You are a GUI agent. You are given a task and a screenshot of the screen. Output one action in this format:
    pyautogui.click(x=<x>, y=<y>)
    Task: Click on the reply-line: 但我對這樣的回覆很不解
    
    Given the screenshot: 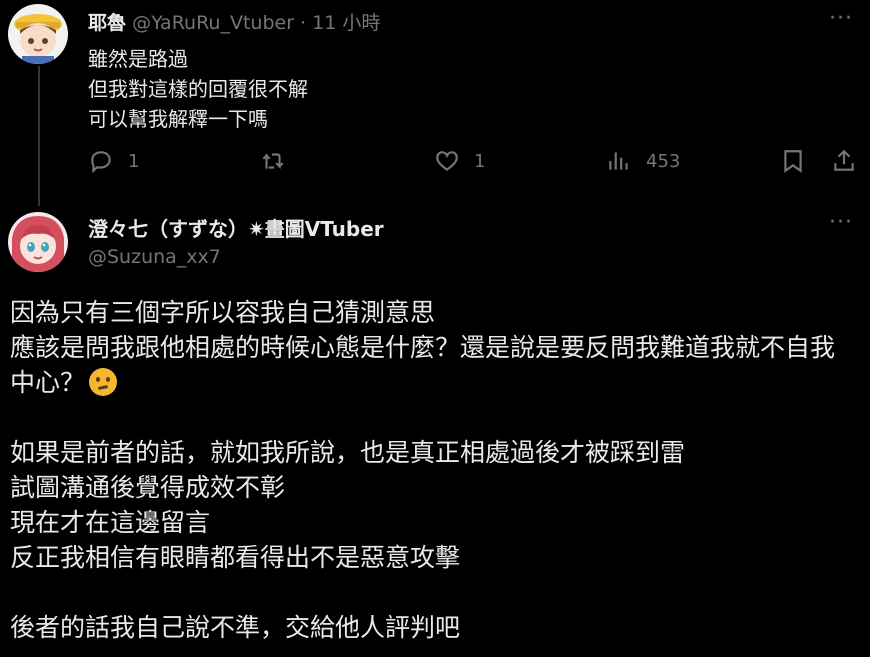 What is the action you would take?
    pyautogui.click(x=198, y=89)
    